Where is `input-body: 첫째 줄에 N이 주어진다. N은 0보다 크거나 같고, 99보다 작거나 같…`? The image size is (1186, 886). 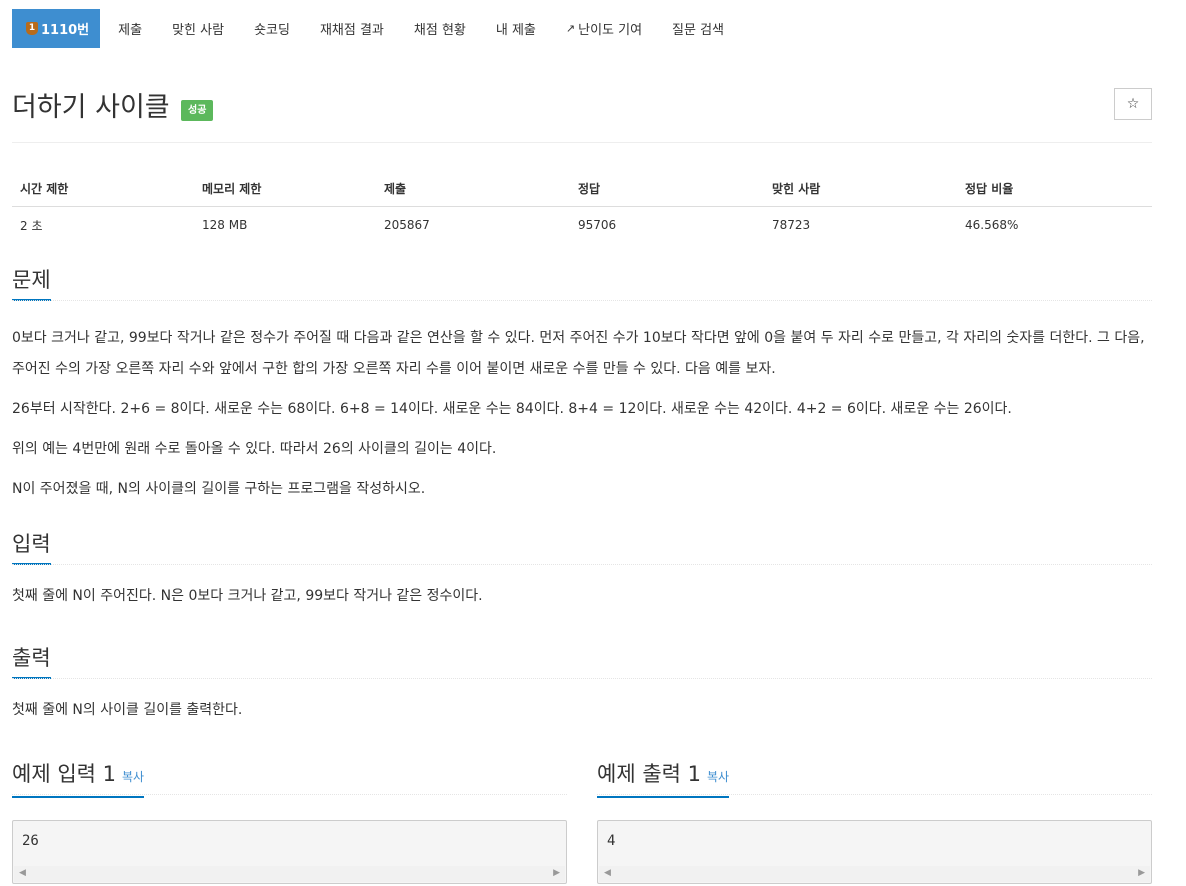 input-body: 첫째 줄에 N이 주어진다. N은 0보다 크거나 같고, 99보다 작거나 같… is located at coordinates (582, 596).